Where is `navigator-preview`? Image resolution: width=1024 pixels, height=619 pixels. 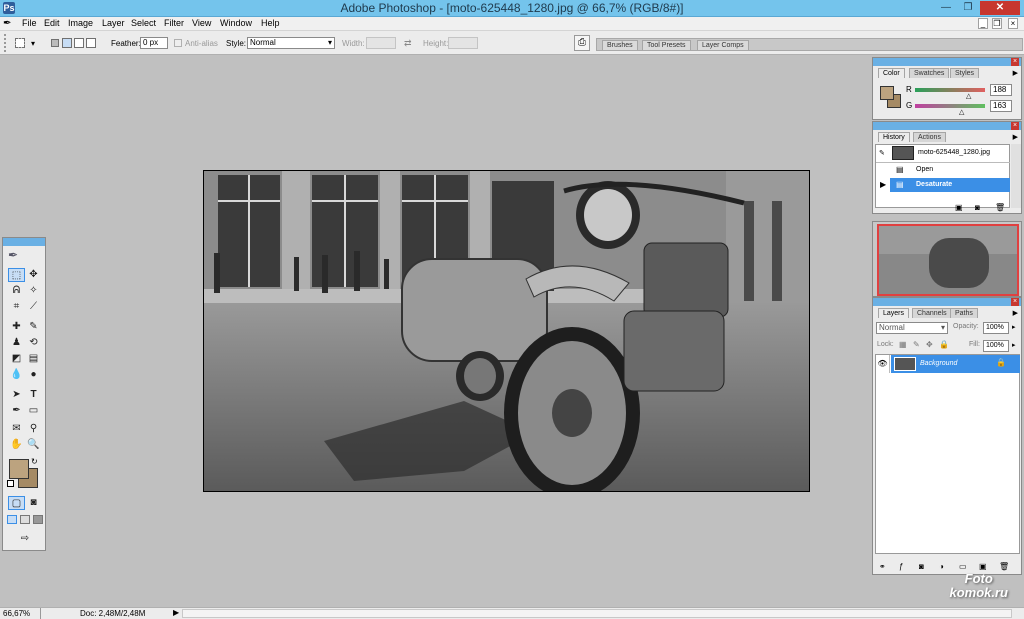 navigator-preview is located at coordinates (948, 260).